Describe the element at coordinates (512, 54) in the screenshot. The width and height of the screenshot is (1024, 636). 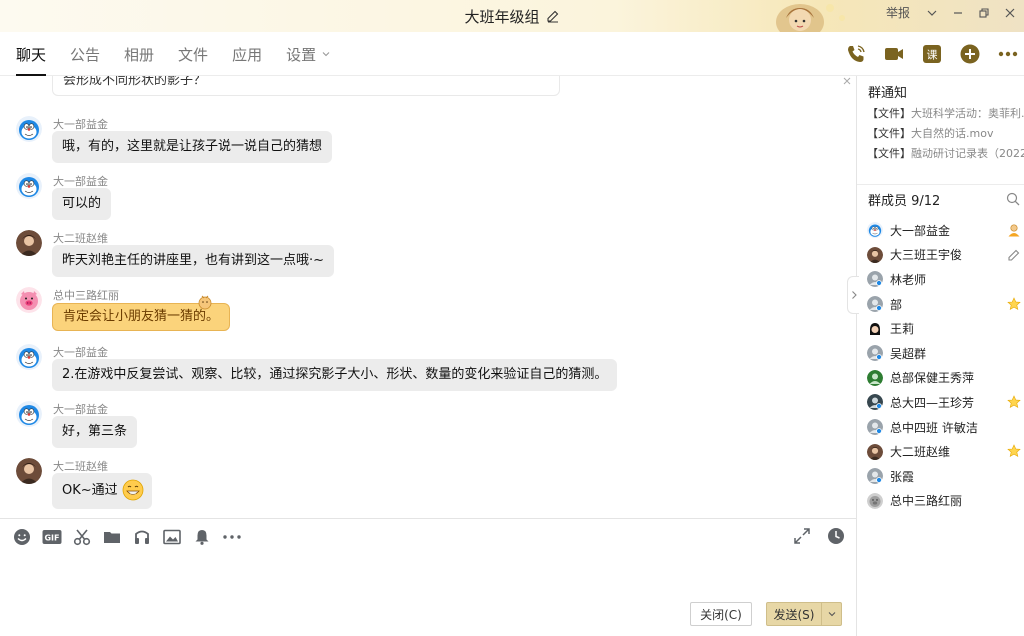
I see `group-nav-bar: 聊天 公告 相册 文件 应用 设置 课` at that location.